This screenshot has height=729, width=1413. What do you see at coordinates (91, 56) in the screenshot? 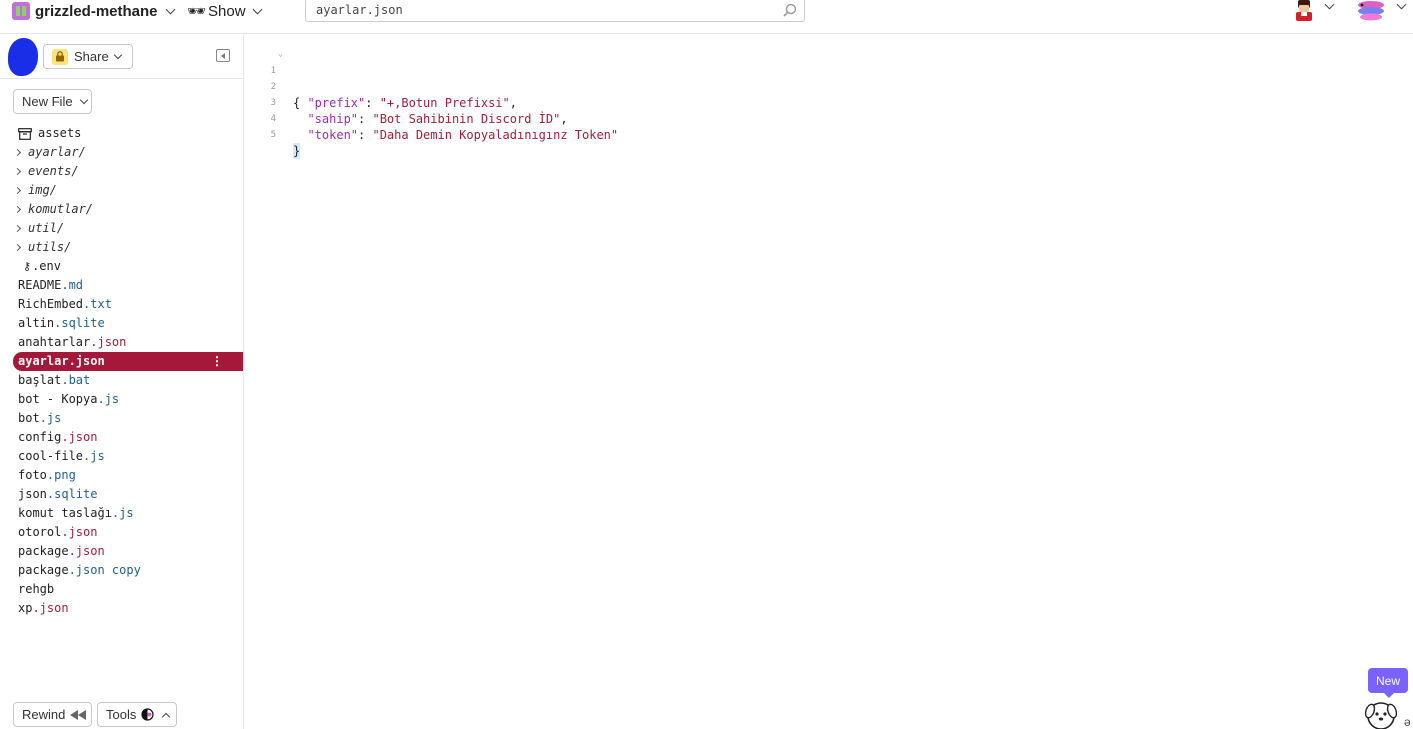
I see `share-label: Share` at bounding box center [91, 56].